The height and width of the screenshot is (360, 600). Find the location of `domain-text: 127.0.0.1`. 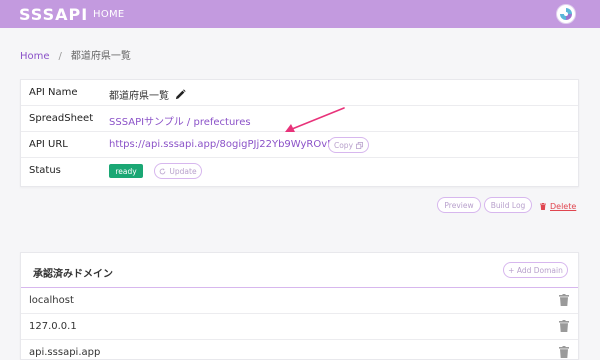

domain-text: 127.0.0.1 is located at coordinates (53, 326).